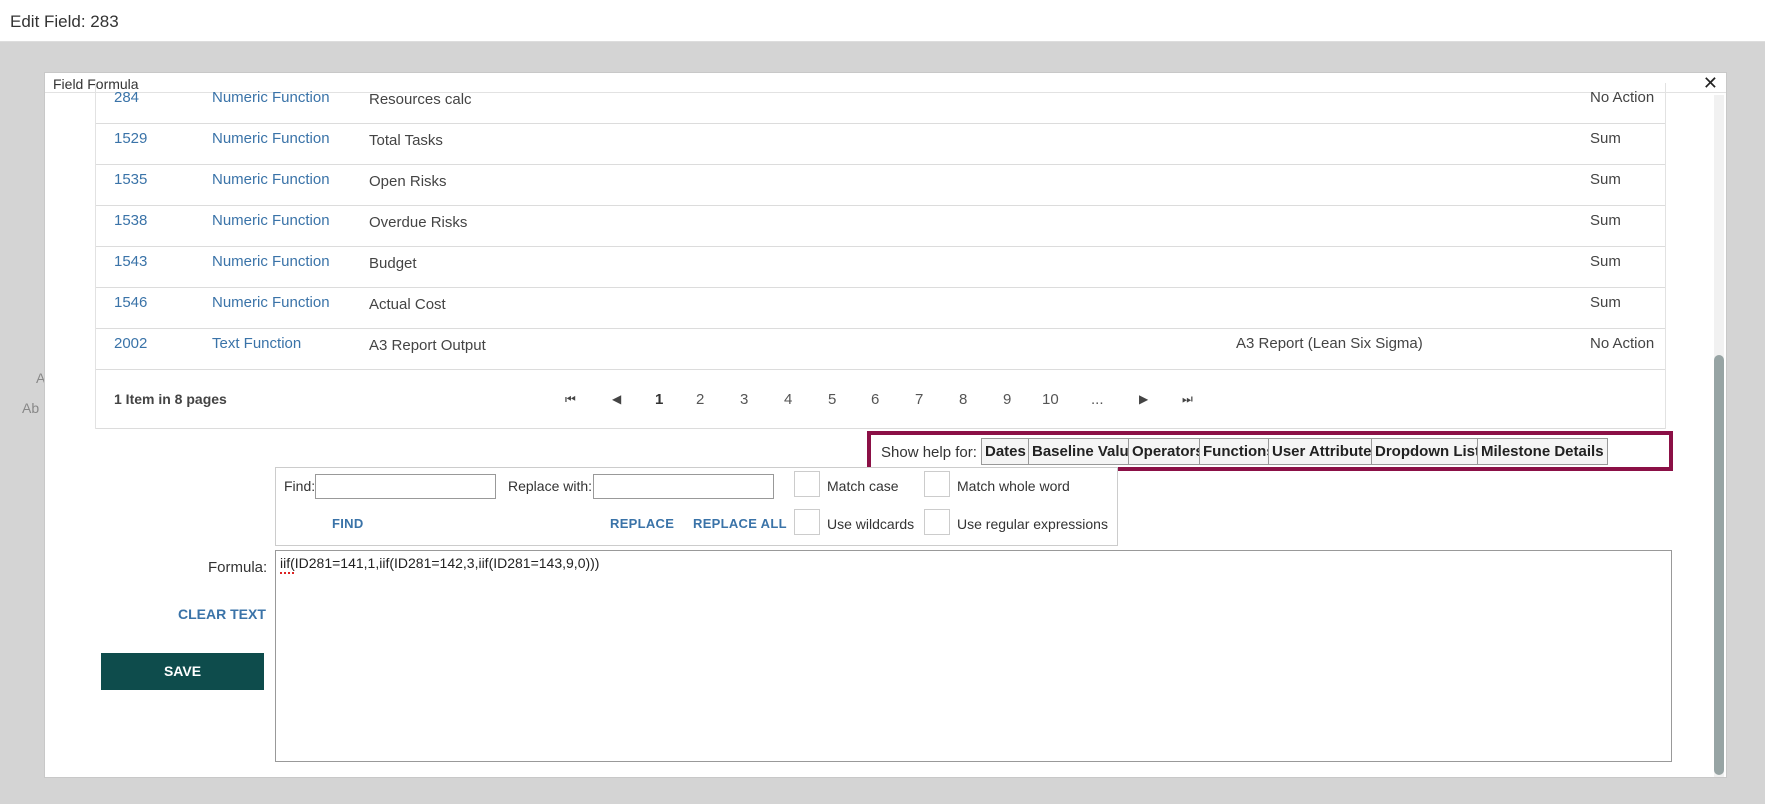  Describe the element at coordinates (570, 399) in the screenshot. I see `first-page-icon: ⏮` at that location.